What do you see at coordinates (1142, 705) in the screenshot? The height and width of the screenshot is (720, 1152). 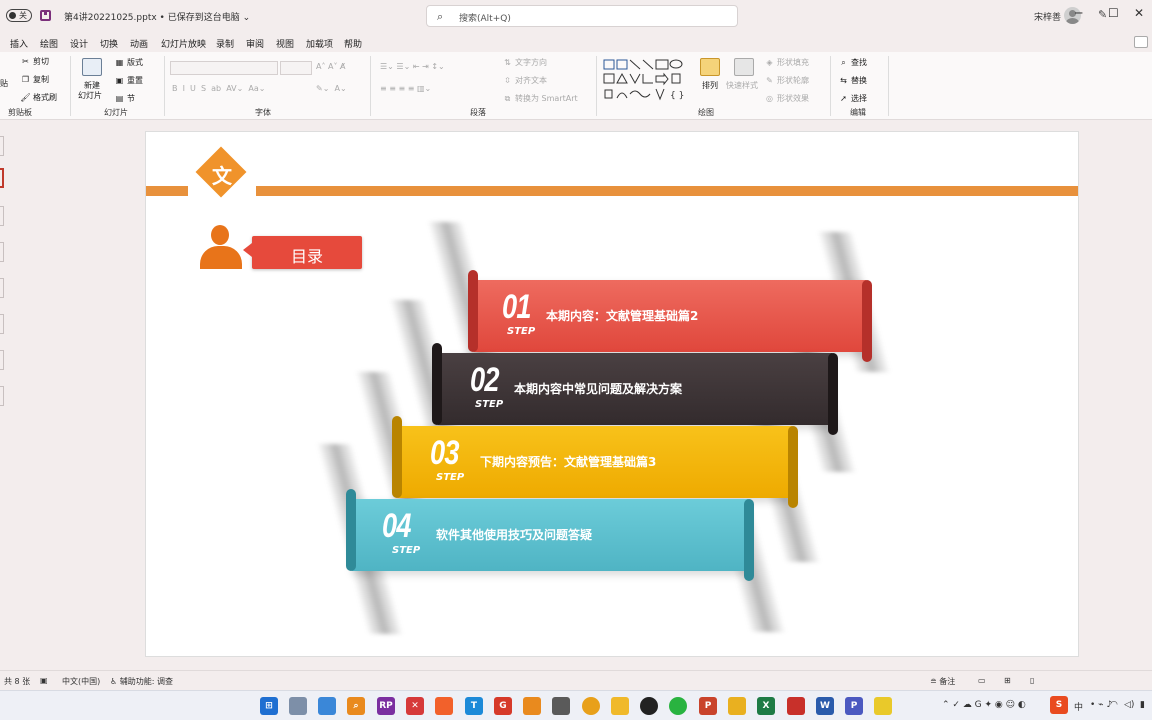 I see `battery-icon: ▮` at bounding box center [1142, 705].